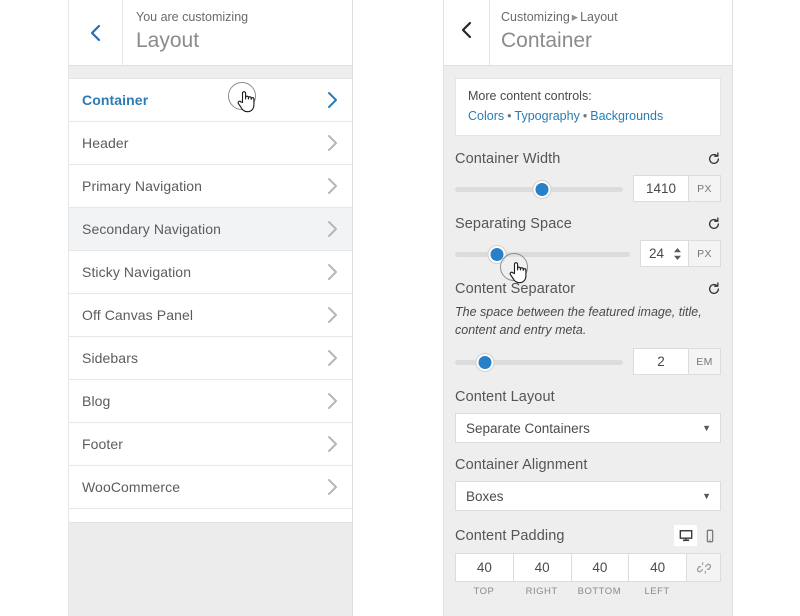 The width and height of the screenshot is (800, 616). Describe the element at coordinates (210, 72) in the screenshot. I see `panel-divider` at that location.